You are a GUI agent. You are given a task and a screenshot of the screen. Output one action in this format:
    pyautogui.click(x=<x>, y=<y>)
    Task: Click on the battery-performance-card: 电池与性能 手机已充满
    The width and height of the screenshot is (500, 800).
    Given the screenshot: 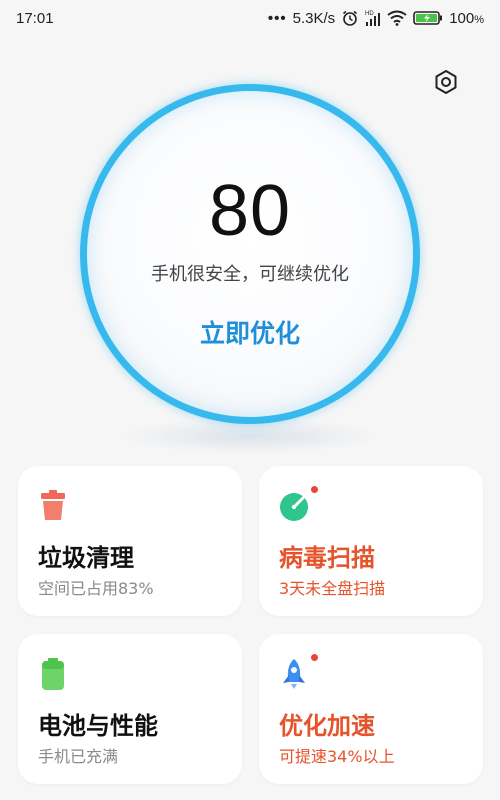 What is the action you would take?
    pyautogui.click(x=130, y=709)
    